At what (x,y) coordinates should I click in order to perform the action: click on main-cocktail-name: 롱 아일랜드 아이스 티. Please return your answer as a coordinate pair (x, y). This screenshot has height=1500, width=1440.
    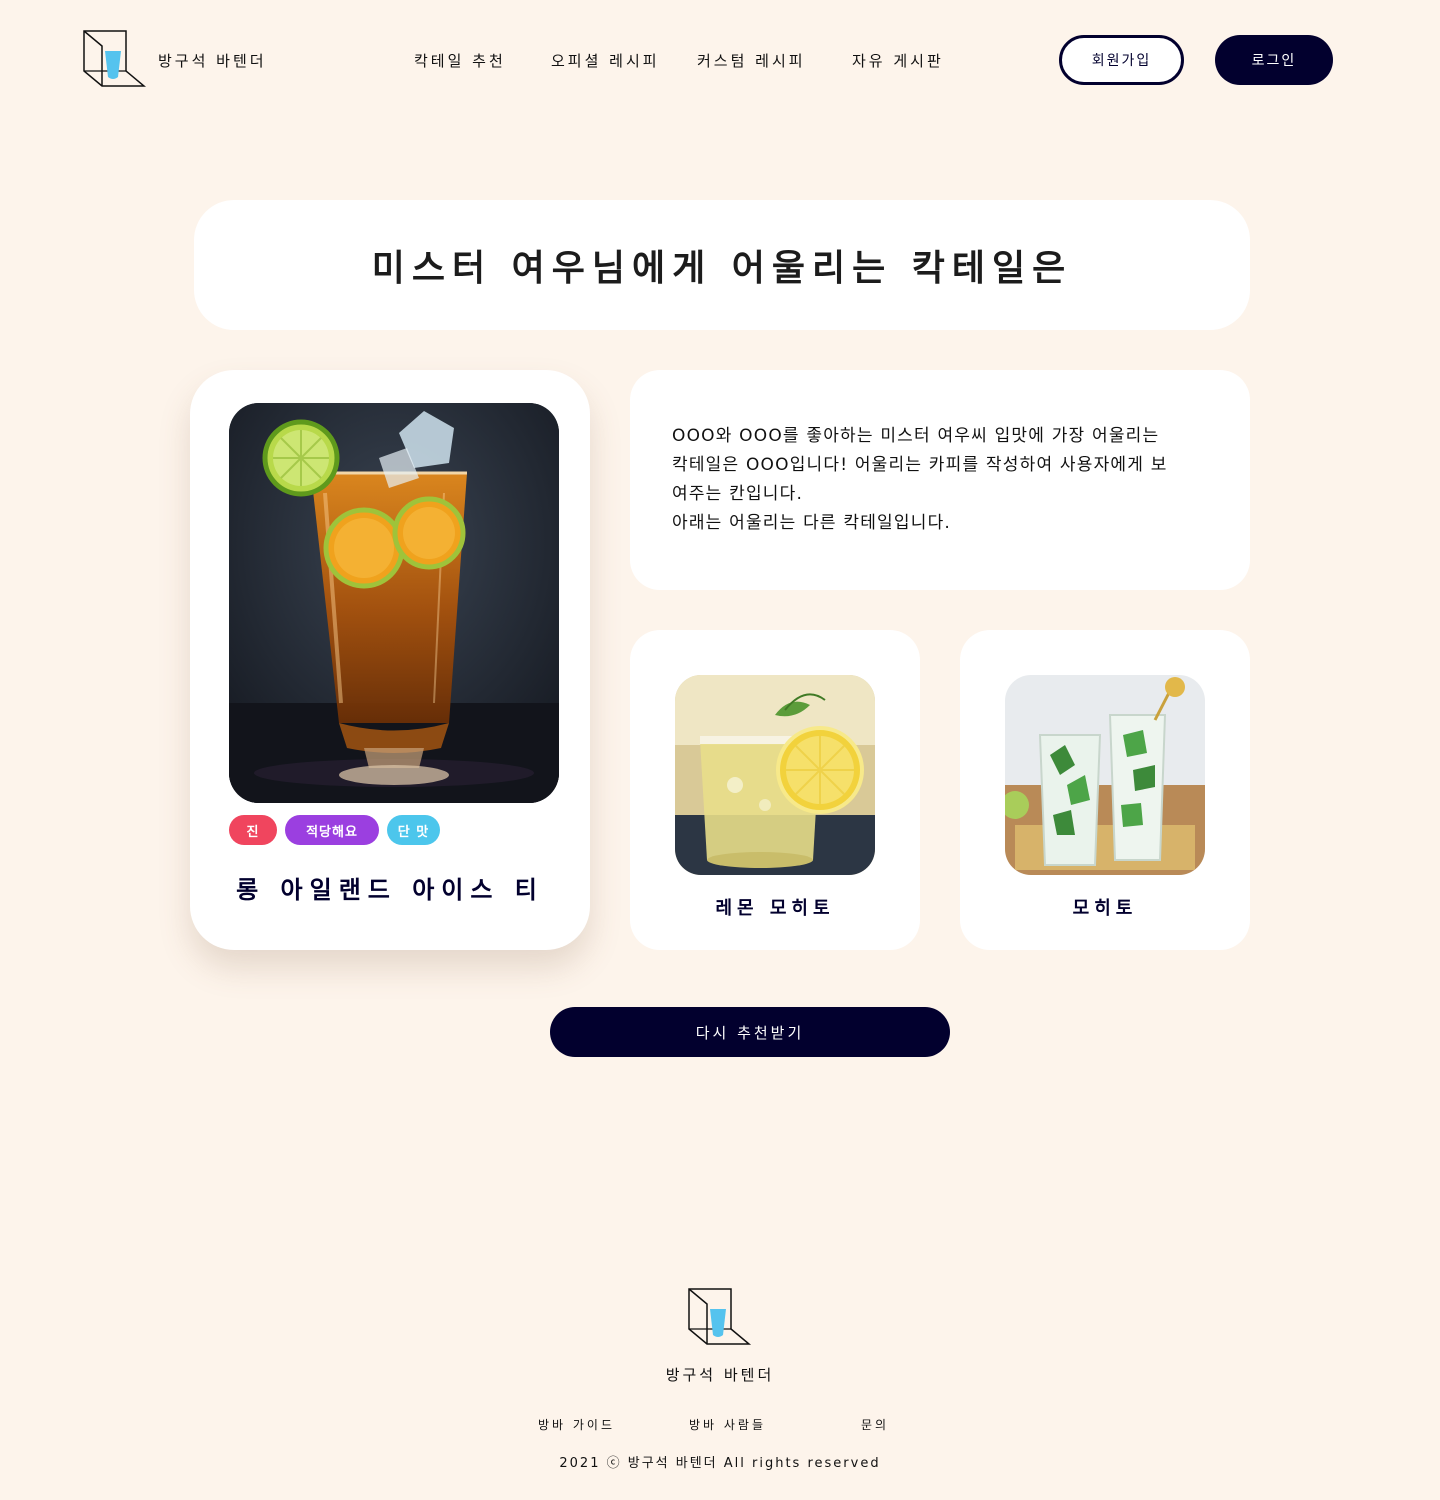
    Looking at the image, I should click on (390, 890).